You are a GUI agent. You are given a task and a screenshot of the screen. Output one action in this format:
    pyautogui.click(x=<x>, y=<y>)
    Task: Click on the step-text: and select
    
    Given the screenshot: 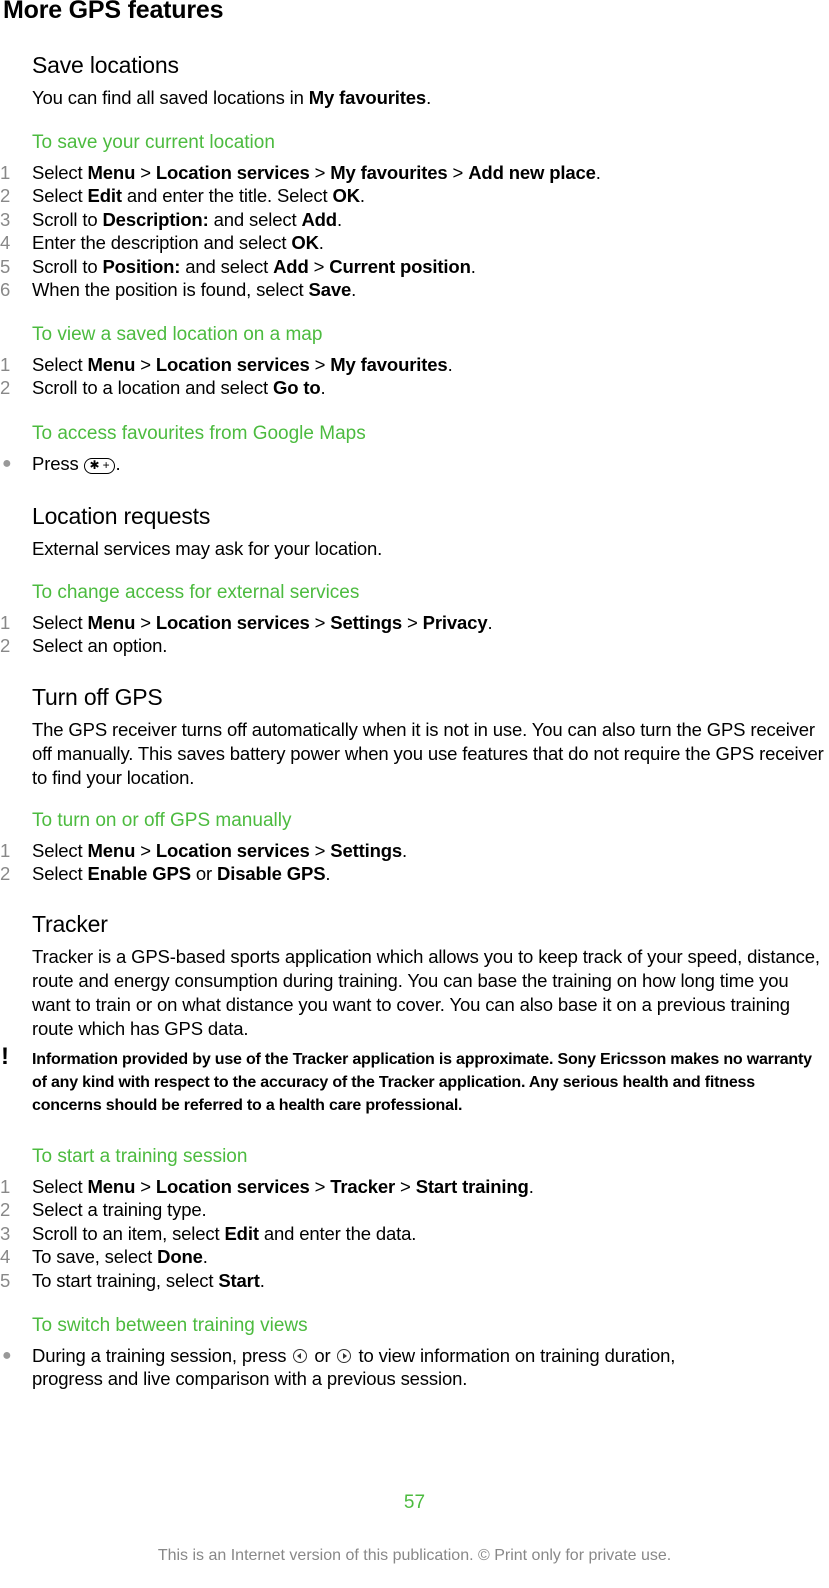 What is the action you would take?
    pyautogui.click(x=255, y=219)
    